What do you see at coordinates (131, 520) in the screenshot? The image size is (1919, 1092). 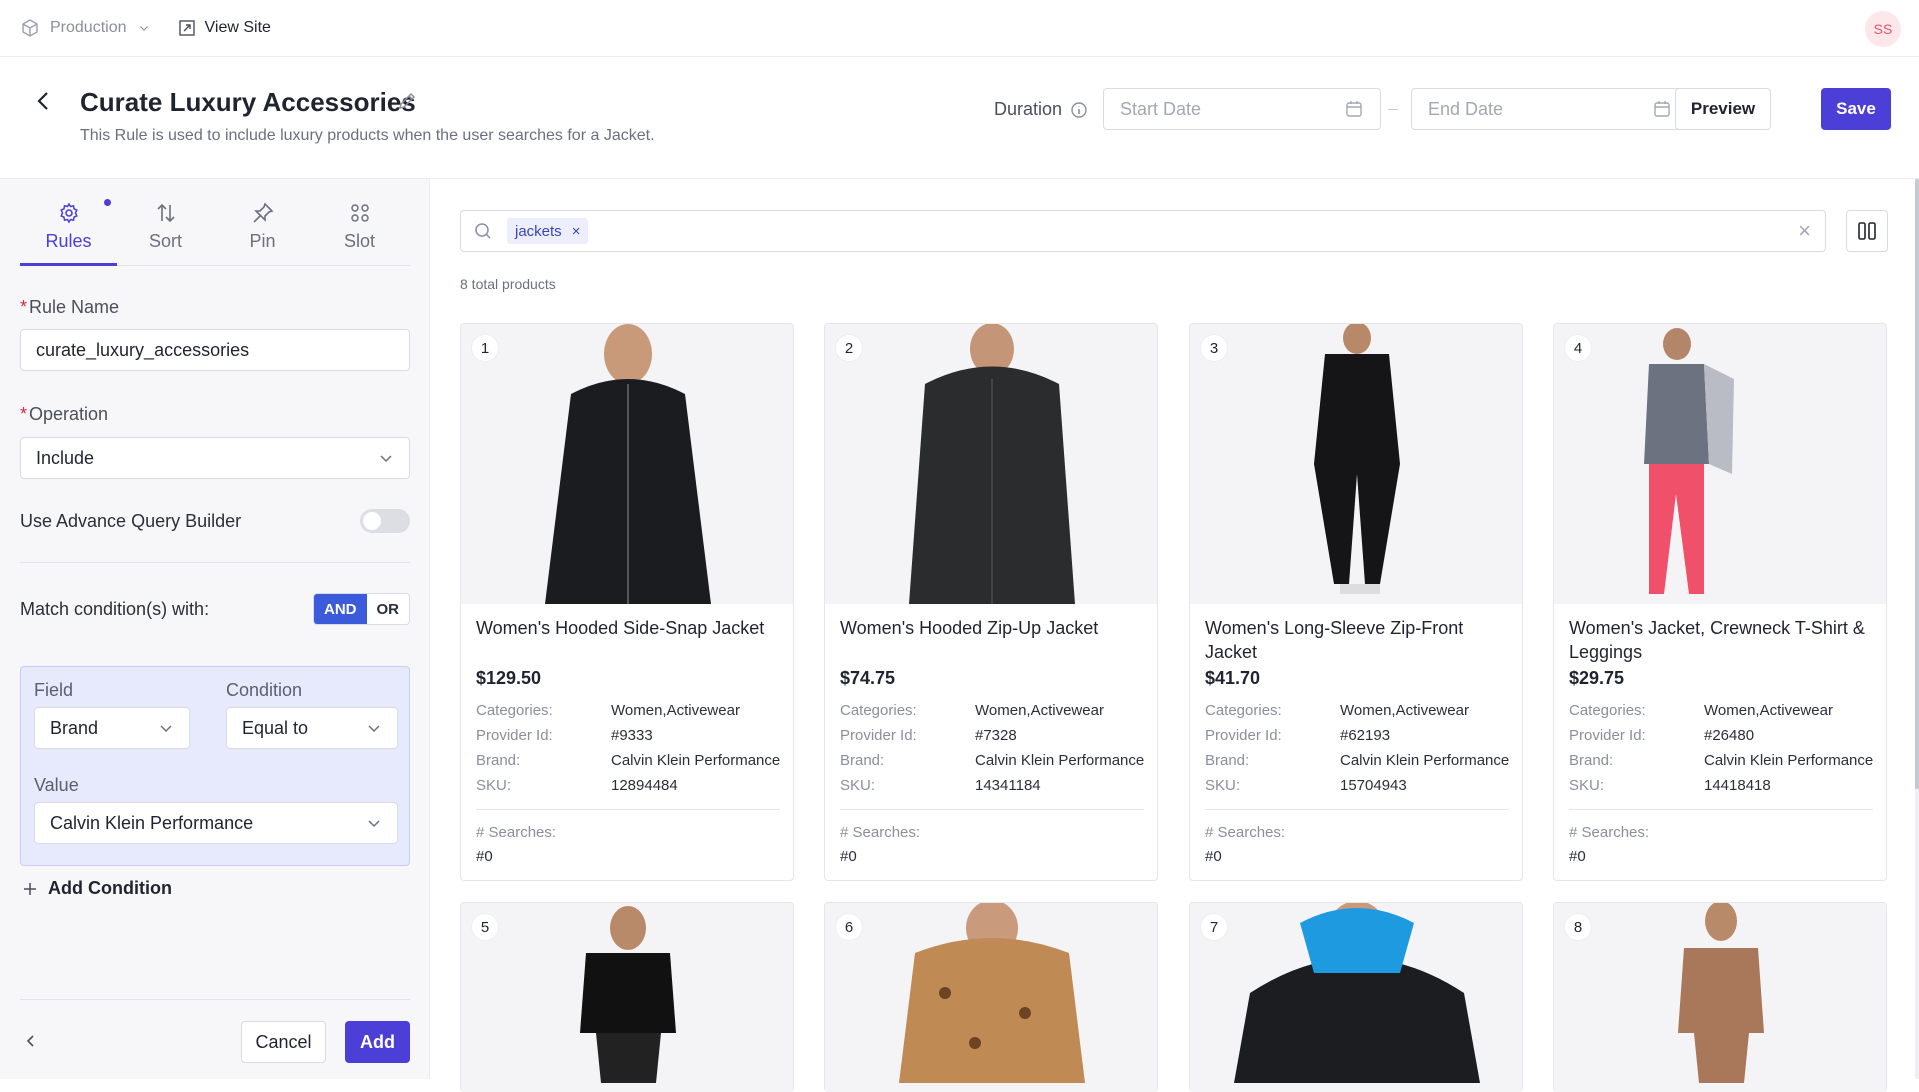 I see `advance-query-label: Use Advance Query Builder` at bounding box center [131, 520].